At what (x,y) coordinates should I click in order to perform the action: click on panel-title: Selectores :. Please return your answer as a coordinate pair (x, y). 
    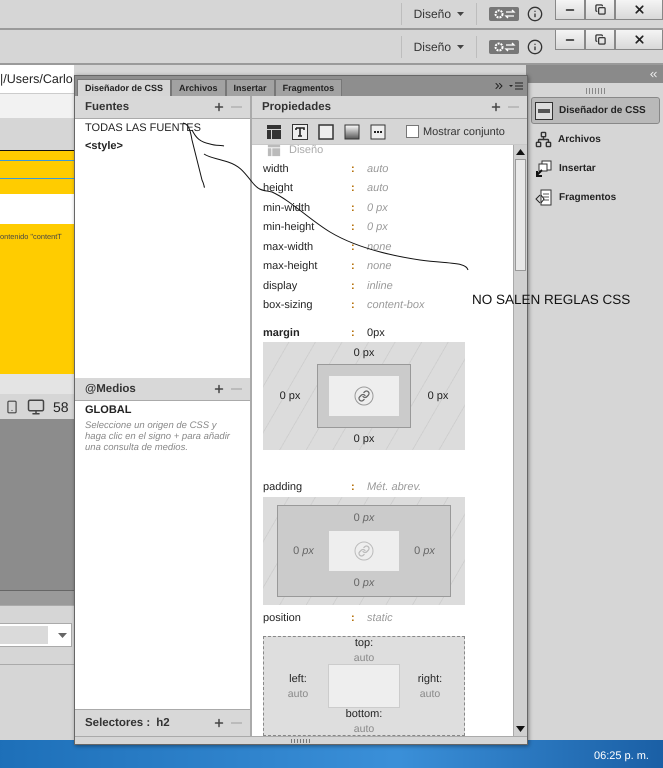
    Looking at the image, I should click on (117, 723).